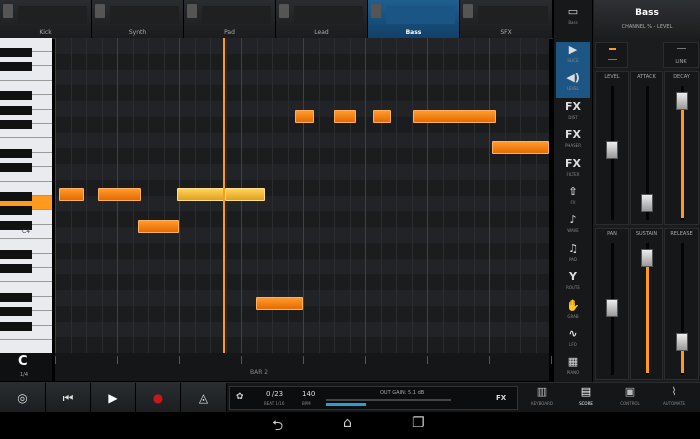 This screenshot has width=700, height=439. What do you see at coordinates (681, 304) in the screenshot?
I see `release-fader: RELEASE` at bounding box center [681, 304].